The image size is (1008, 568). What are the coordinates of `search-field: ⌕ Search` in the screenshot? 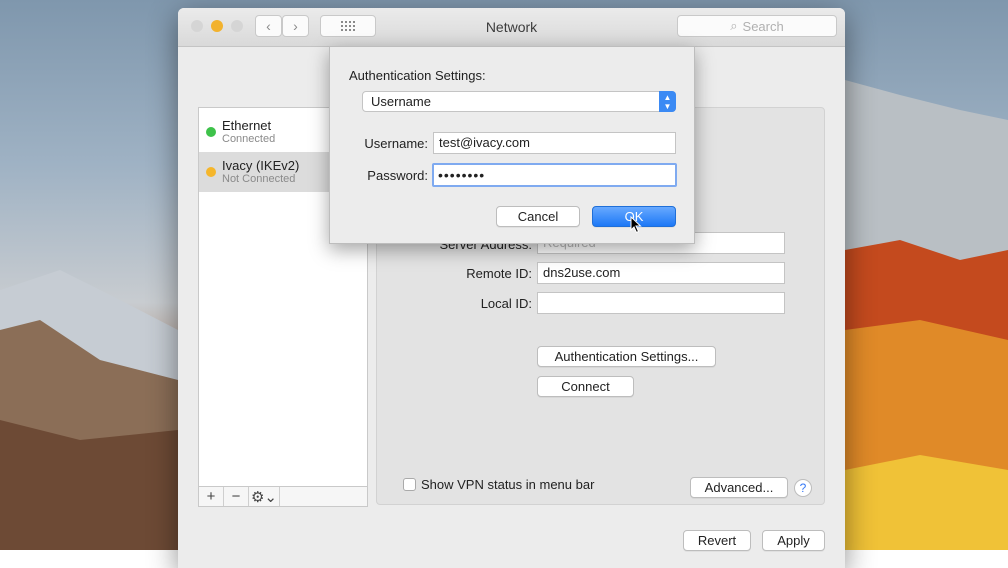 It's located at (757, 26).